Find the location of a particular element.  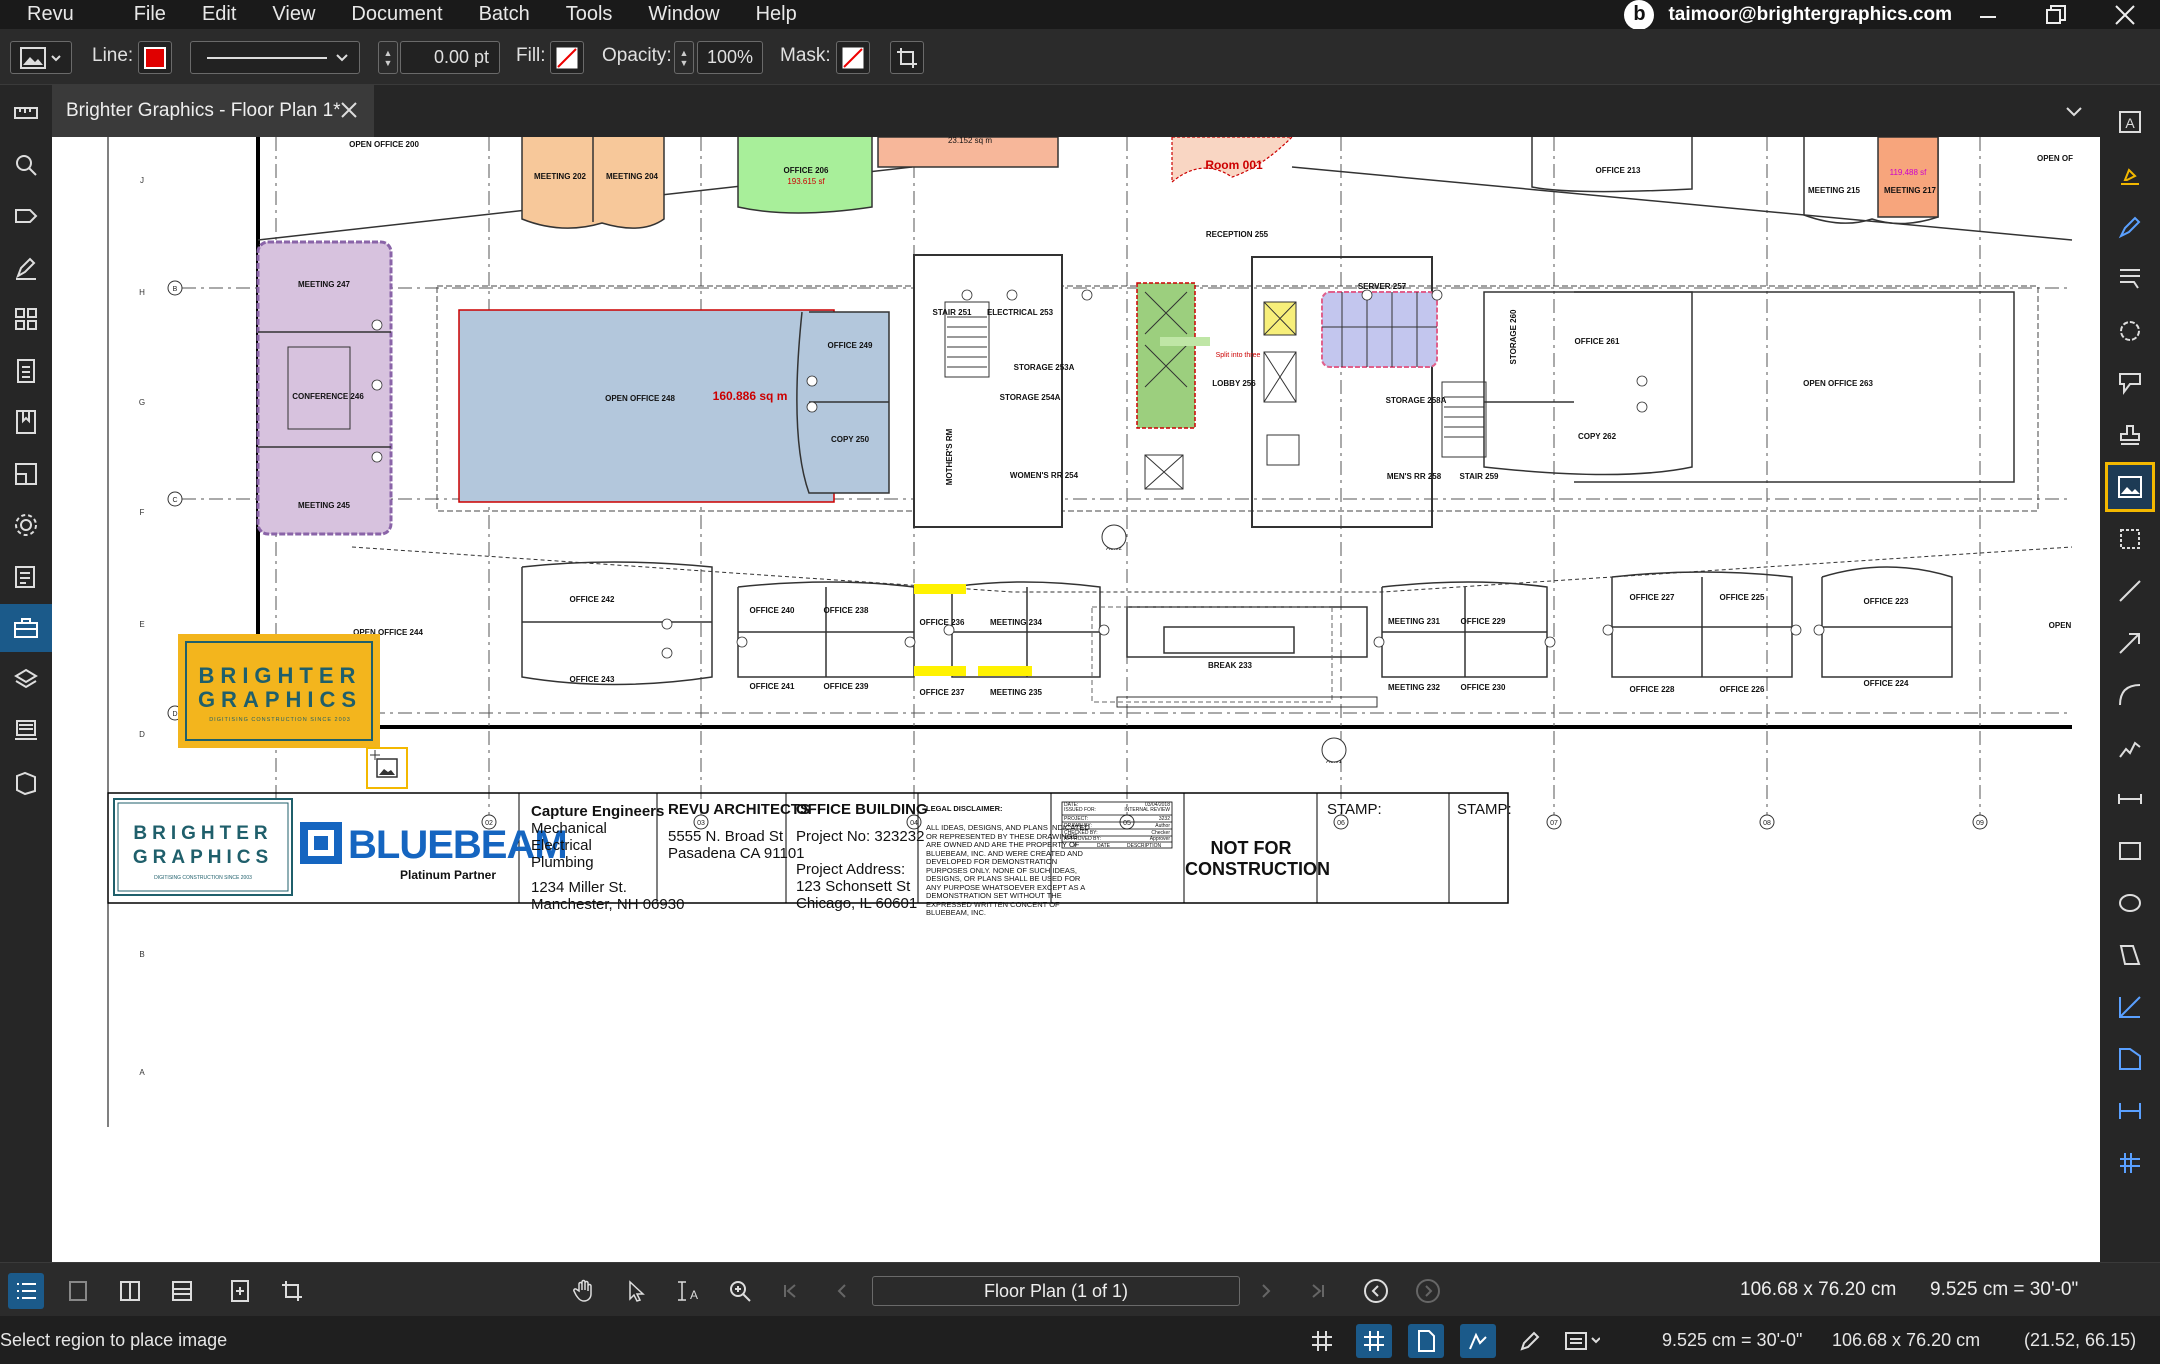

previous-view-button is located at coordinates (1376, 1291).